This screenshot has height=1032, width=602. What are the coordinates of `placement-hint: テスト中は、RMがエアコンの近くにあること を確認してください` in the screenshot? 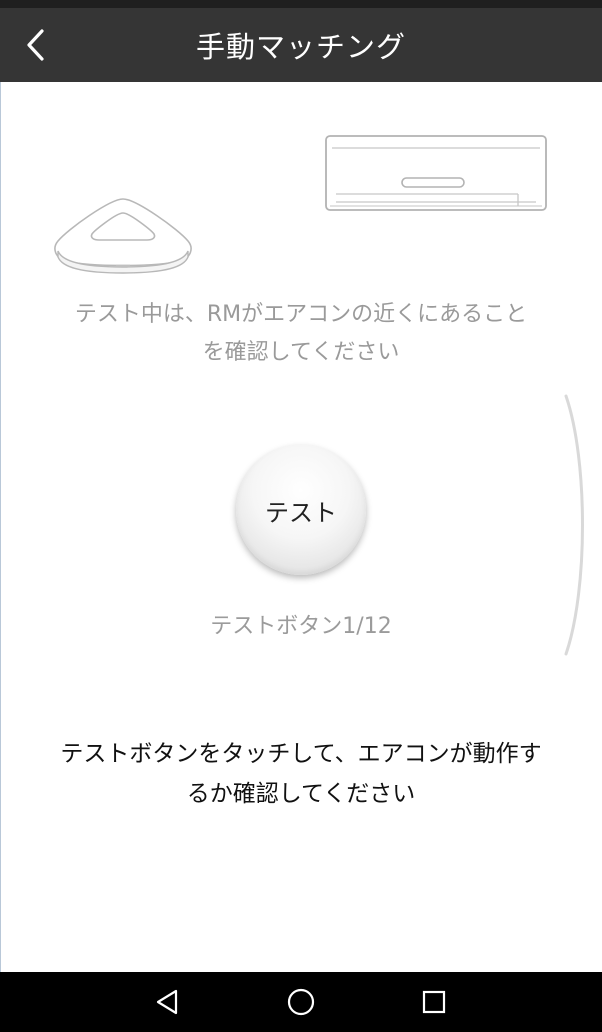 It's located at (301, 334).